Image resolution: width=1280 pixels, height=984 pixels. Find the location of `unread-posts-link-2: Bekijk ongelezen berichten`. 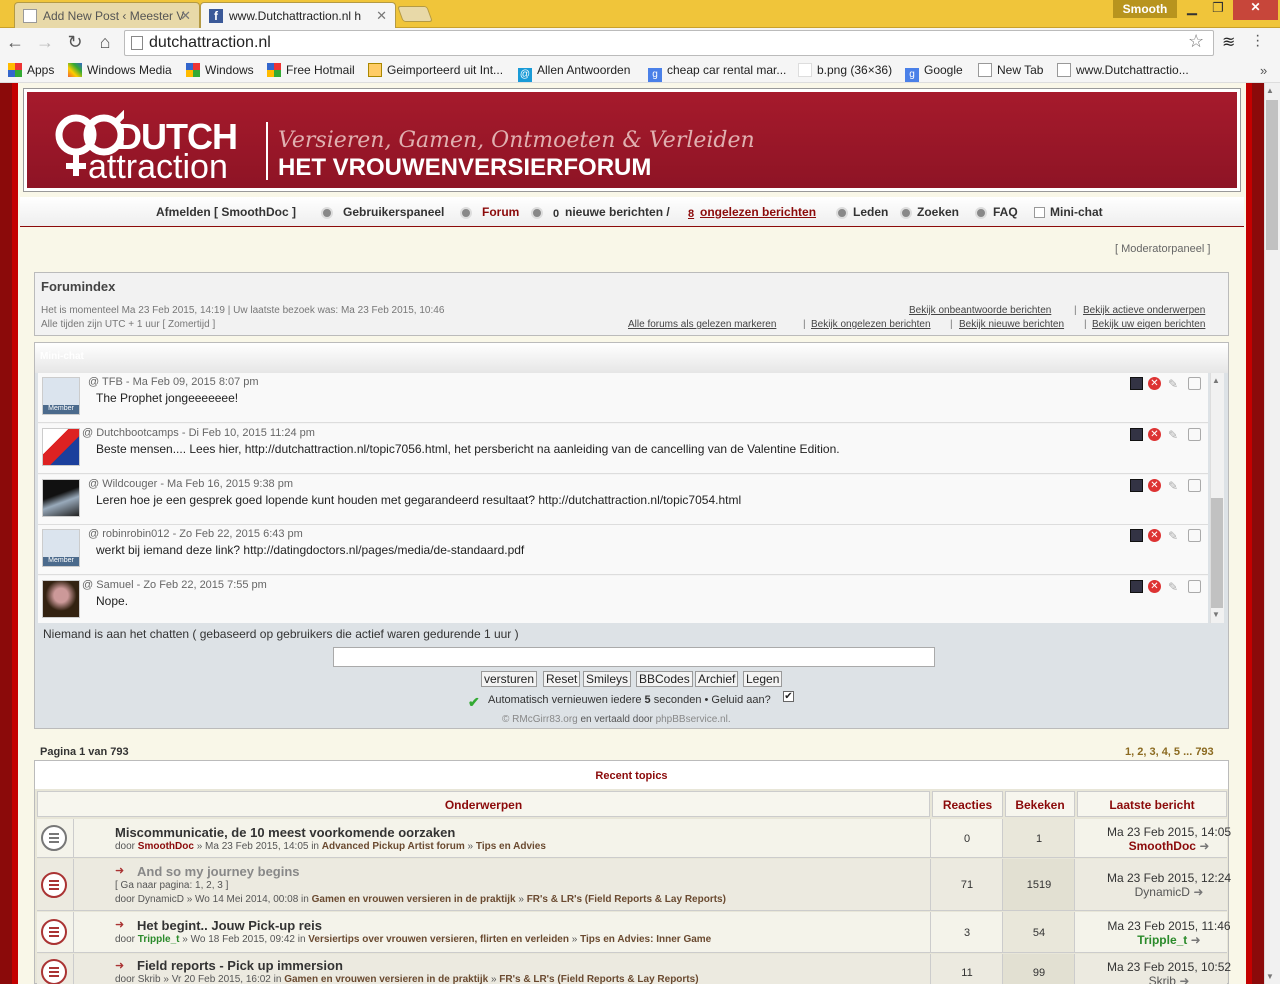

unread-posts-link-2: Bekijk ongelezen berichten is located at coordinates (871, 324).